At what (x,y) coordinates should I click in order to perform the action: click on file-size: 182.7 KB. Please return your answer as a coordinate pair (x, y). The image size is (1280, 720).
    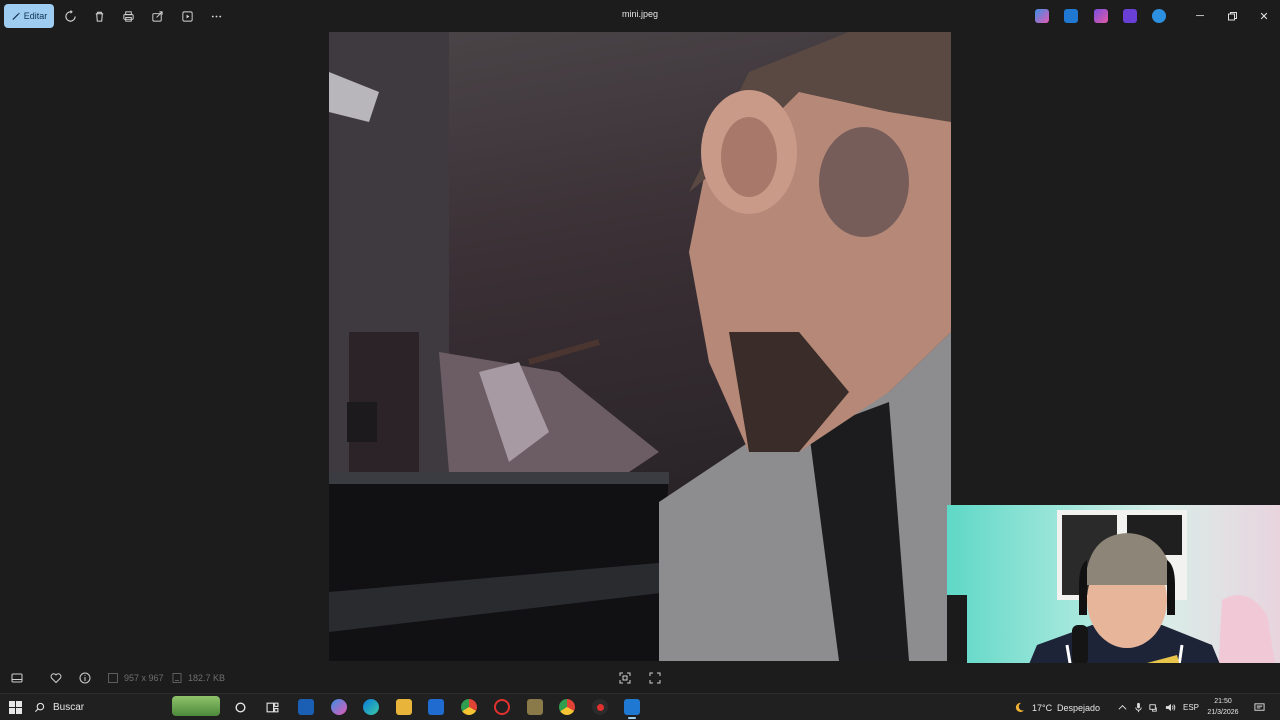
    Looking at the image, I should click on (207, 678).